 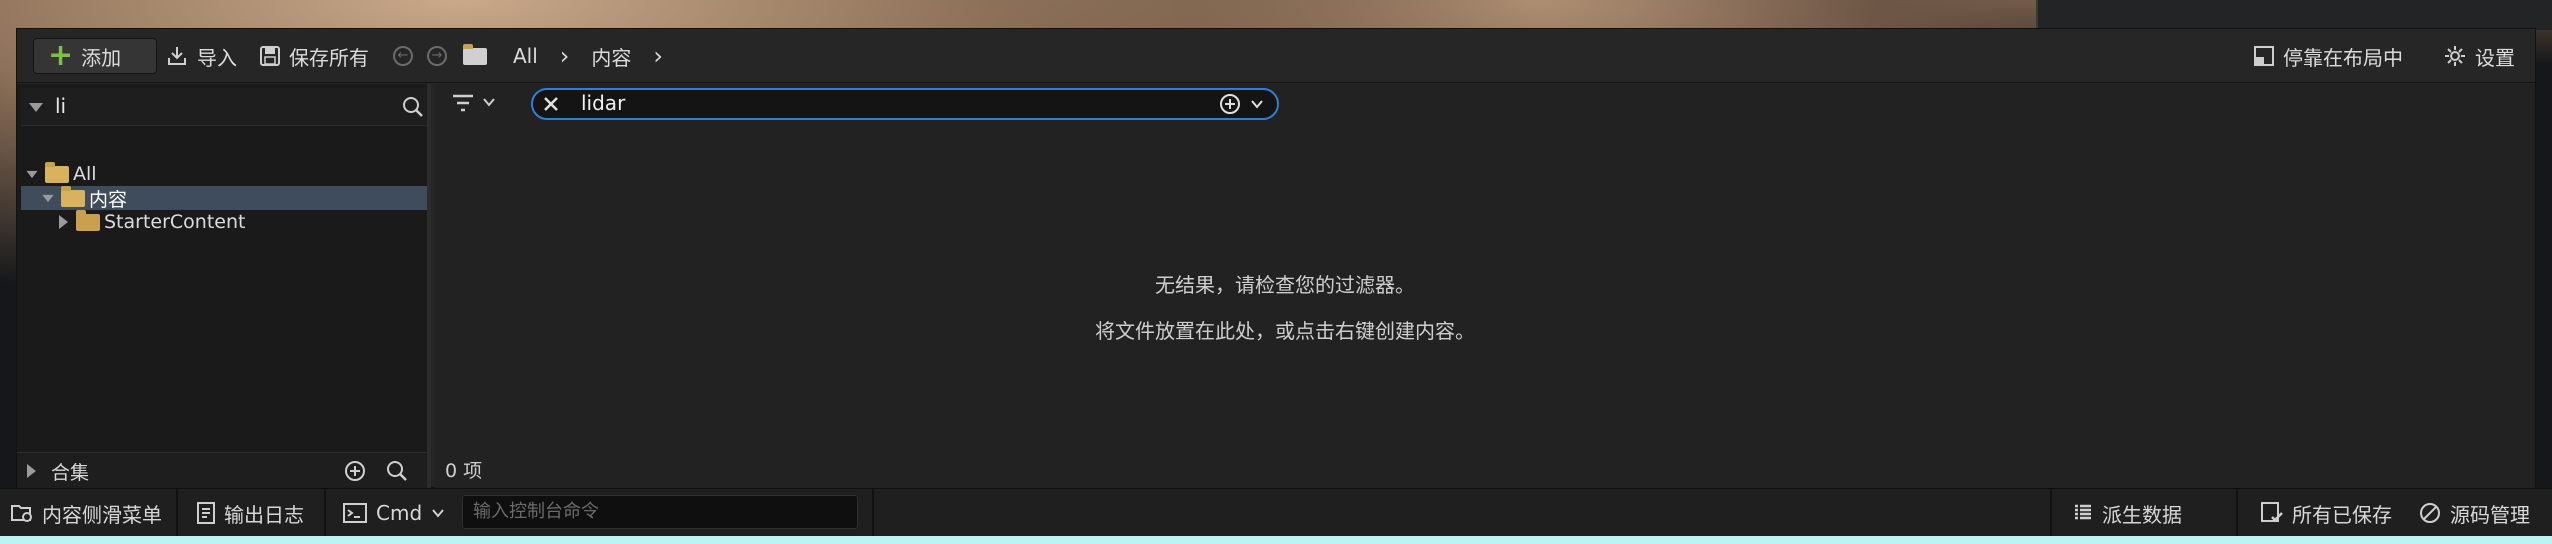 I want to click on asset-search-box: lidar, so click(x=905, y=104).